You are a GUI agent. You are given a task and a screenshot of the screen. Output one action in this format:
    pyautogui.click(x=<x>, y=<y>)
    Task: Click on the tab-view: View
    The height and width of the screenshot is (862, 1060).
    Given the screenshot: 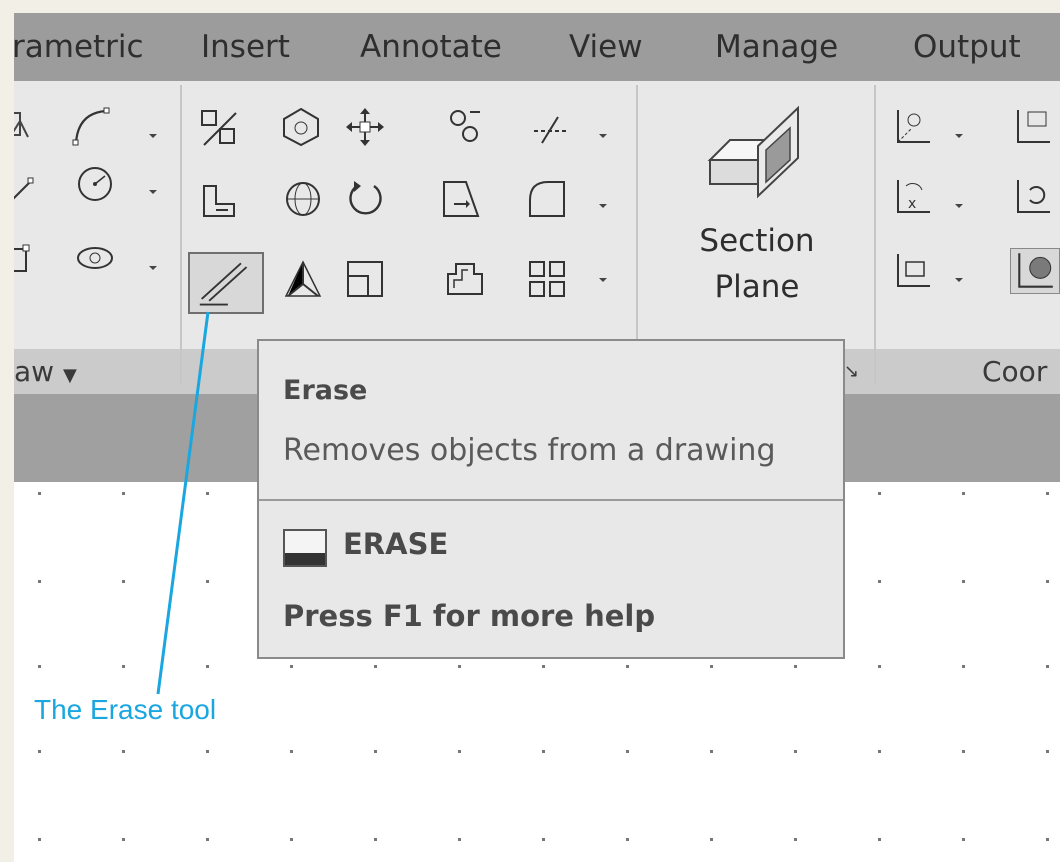 What is the action you would take?
    pyautogui.click(x=606, y=47)
    